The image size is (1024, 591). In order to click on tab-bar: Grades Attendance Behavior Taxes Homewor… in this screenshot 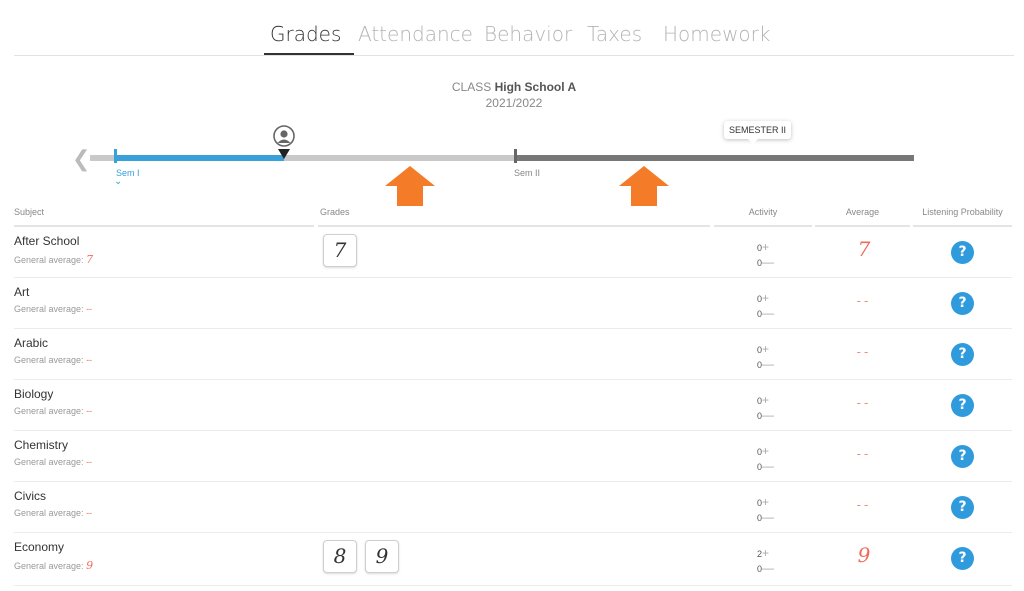, I will do `click(514, 28)`.